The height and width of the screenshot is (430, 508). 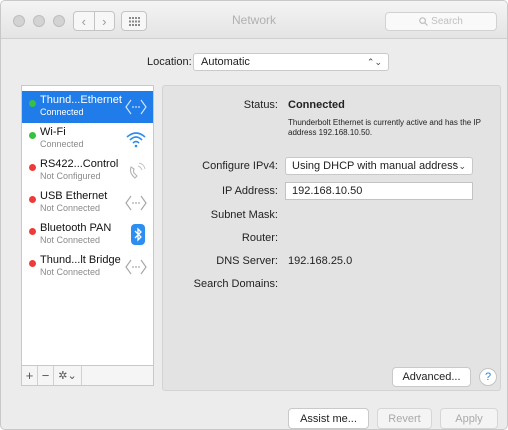 I want to click on dns-server-label: DNS Server:, so click(x=247, y=261).